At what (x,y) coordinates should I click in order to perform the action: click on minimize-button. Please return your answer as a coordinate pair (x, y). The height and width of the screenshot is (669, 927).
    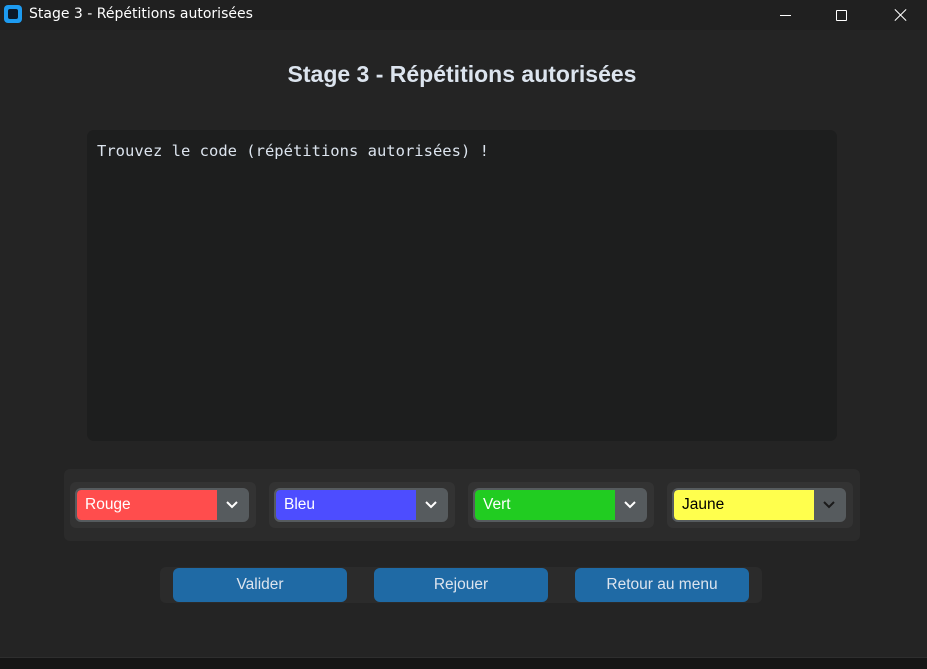
    Looking at the image, I should click on (785, 15).